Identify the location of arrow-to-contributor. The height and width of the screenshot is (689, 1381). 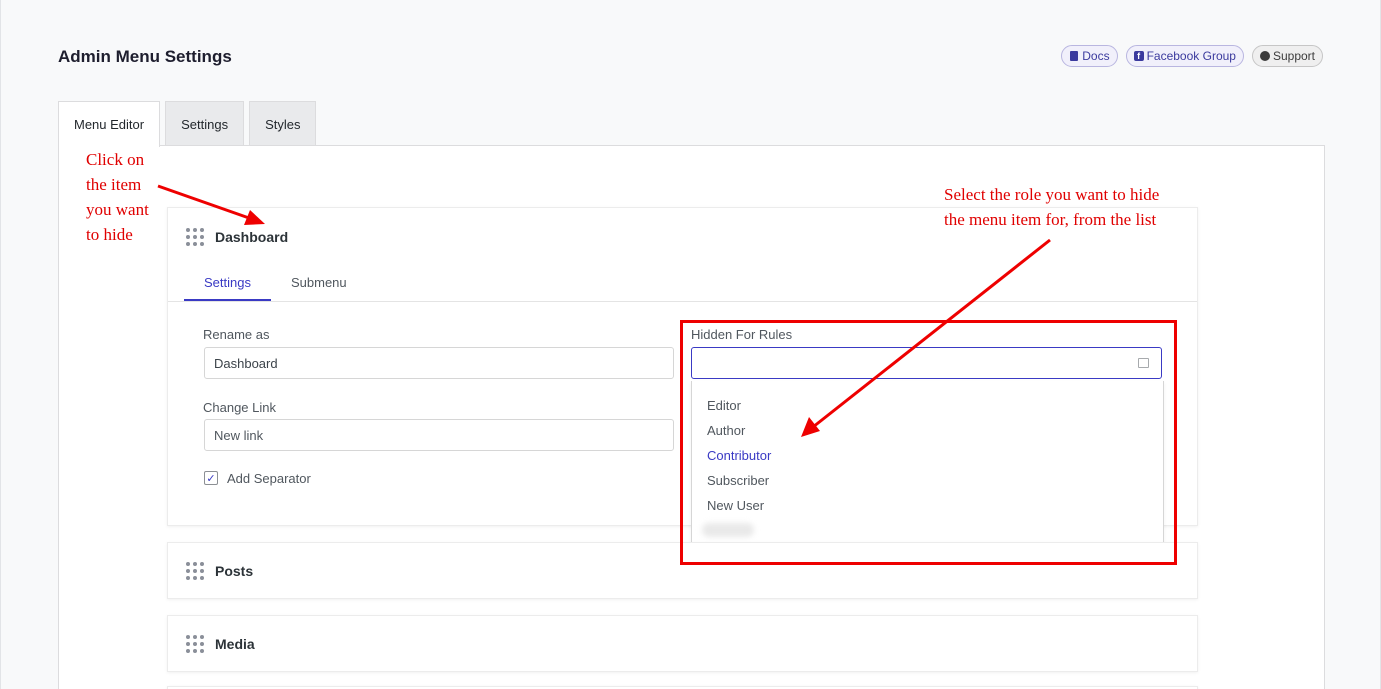
(926, 337).